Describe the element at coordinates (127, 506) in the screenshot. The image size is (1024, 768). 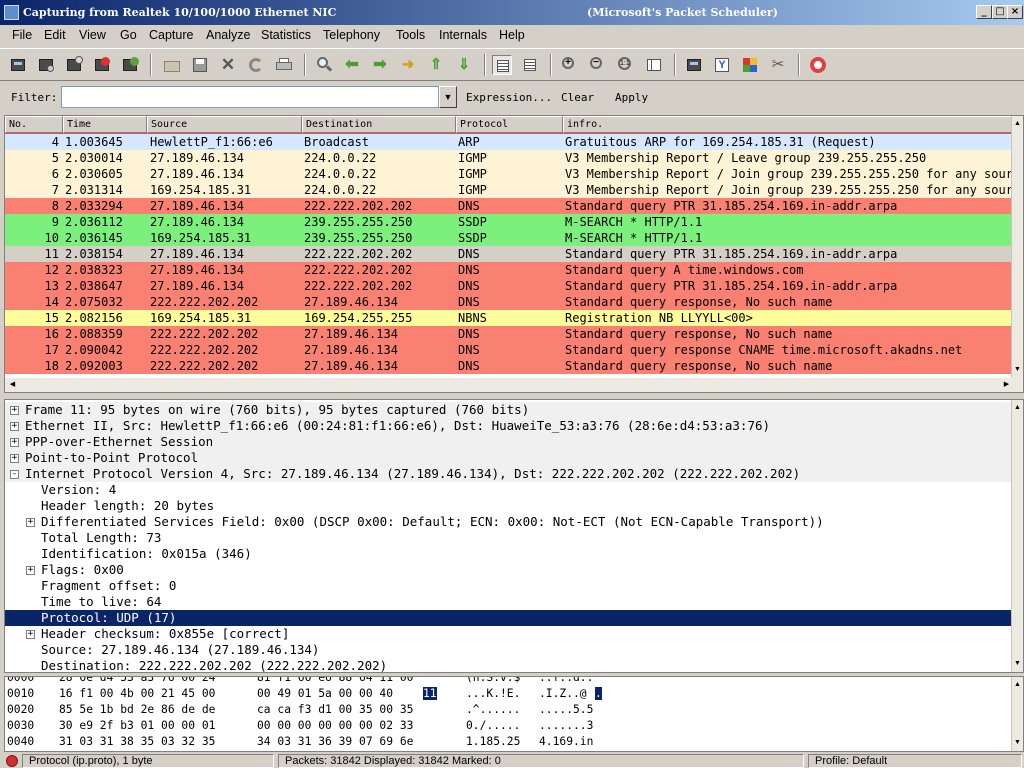
I see `detail-tree-item: Header length: 20 bytes` at that location.